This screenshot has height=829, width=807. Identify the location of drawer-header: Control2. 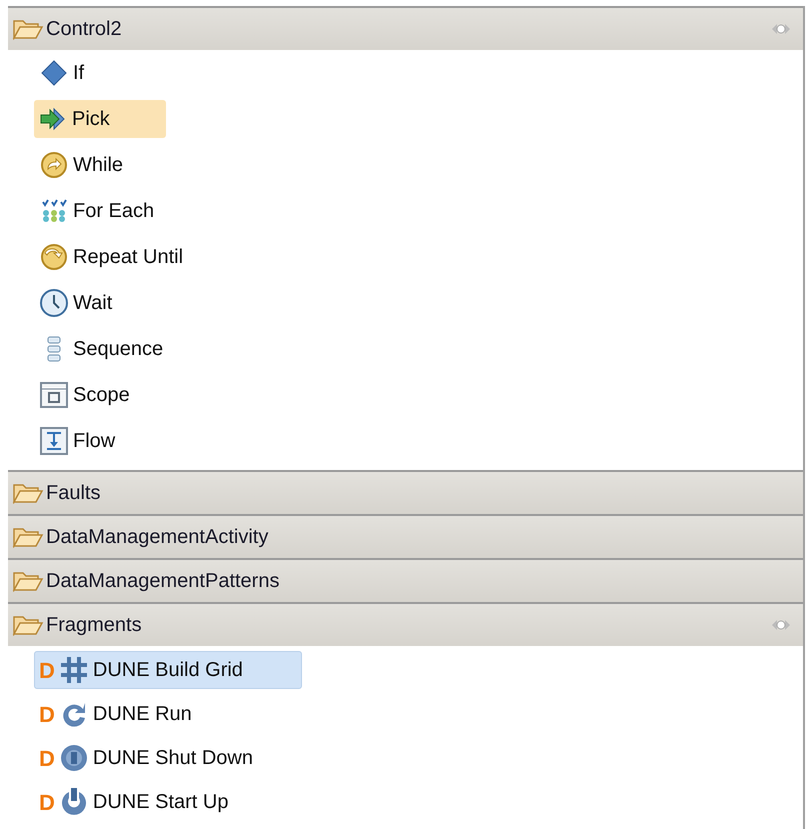
(405, 28).